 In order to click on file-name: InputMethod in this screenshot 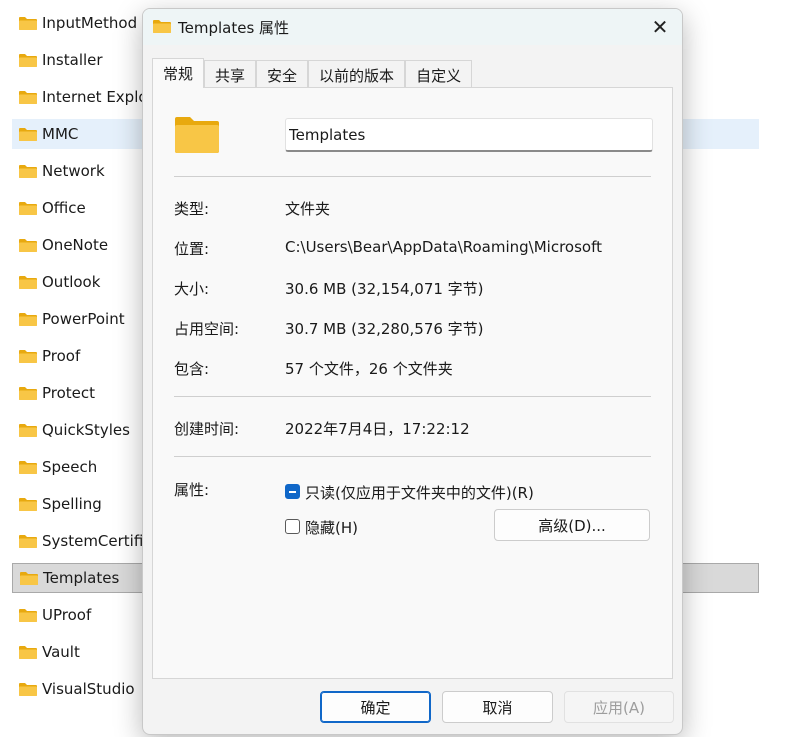, I will do `click(90, 23)`.